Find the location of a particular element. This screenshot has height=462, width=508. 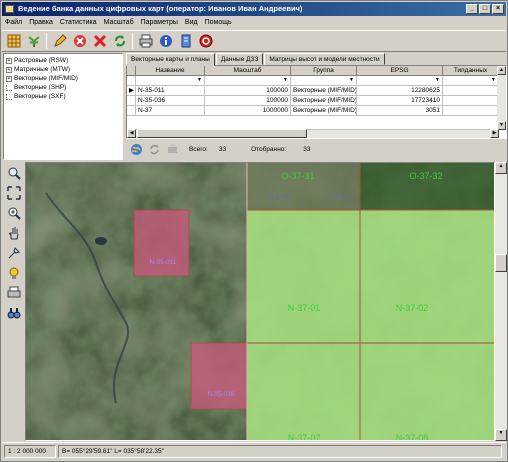

column-header: EPSG is located at coordinates (400, 70).